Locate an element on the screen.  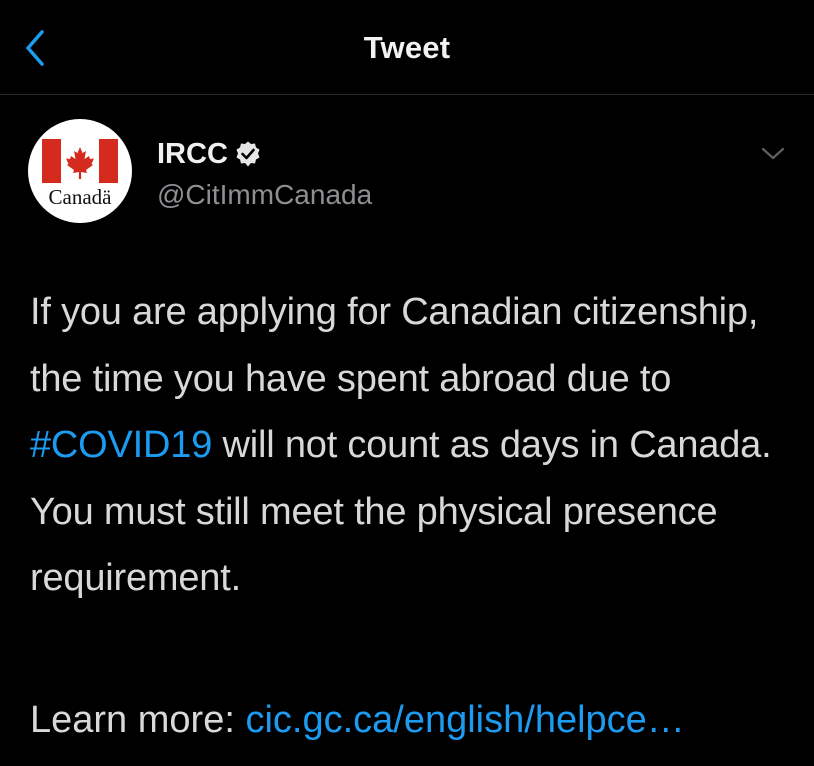
canada-wordmark: Canadä is located at coordinates (80, 197).